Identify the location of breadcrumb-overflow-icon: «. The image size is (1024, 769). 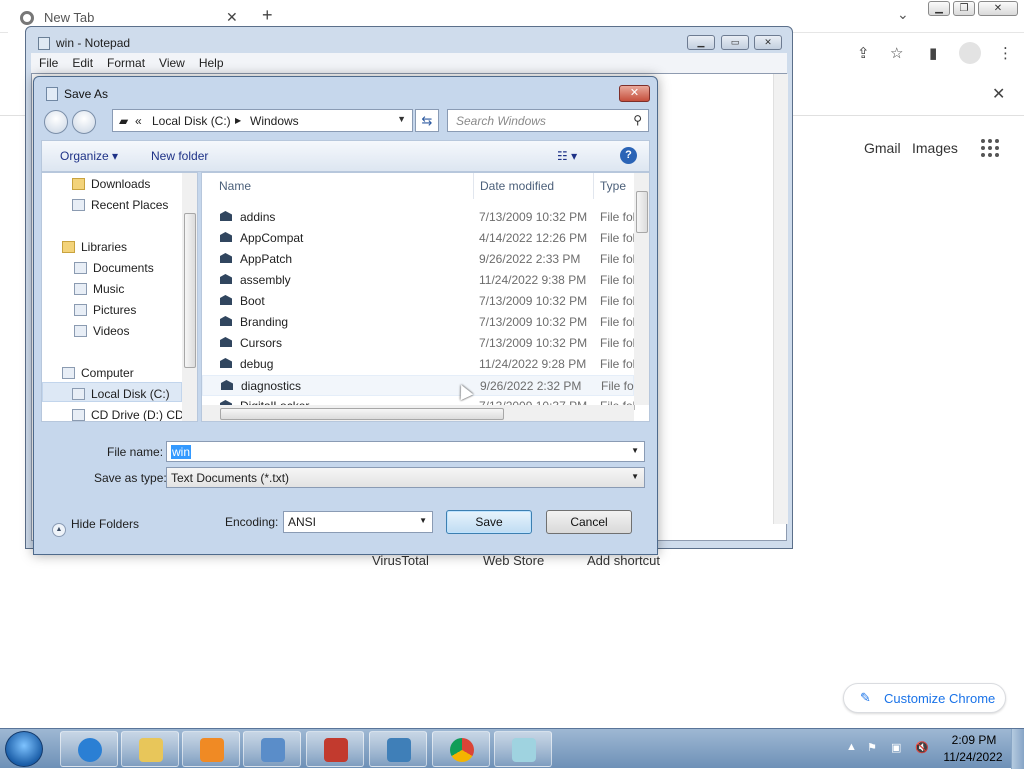
(138, 121).